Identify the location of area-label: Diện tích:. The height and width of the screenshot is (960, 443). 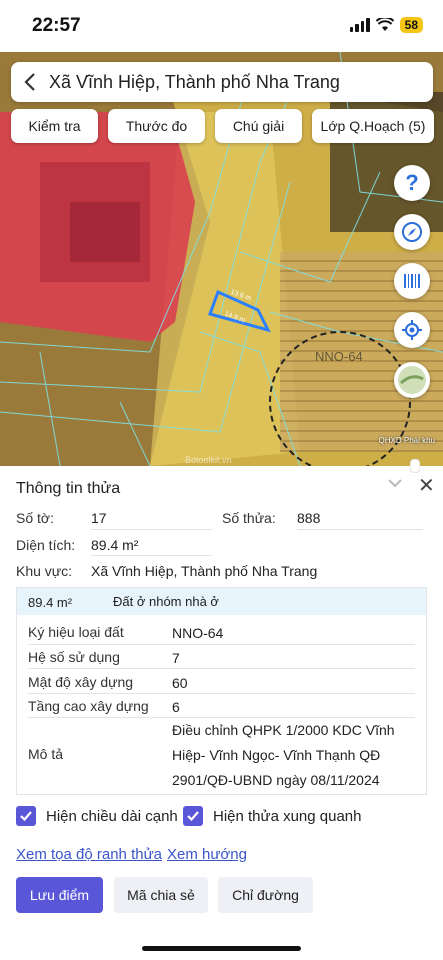
(46, 545).